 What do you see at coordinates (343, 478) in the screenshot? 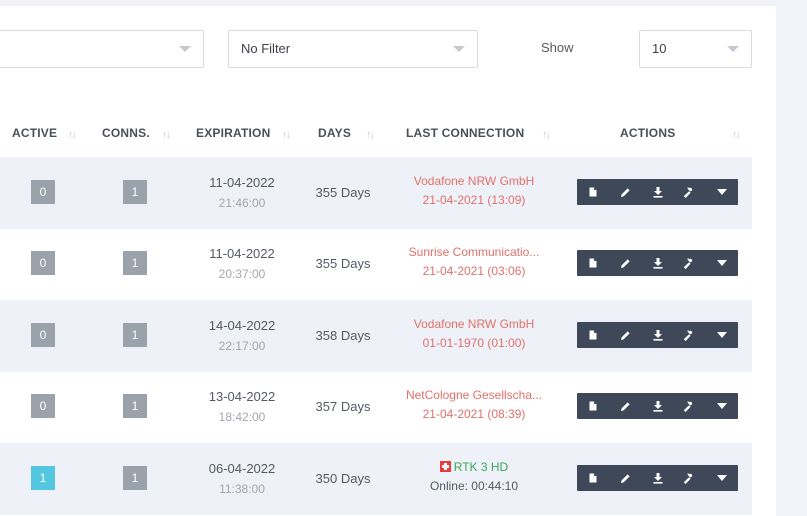
I see `days-remaining: 350 Days` at bounding box center [343, 478].